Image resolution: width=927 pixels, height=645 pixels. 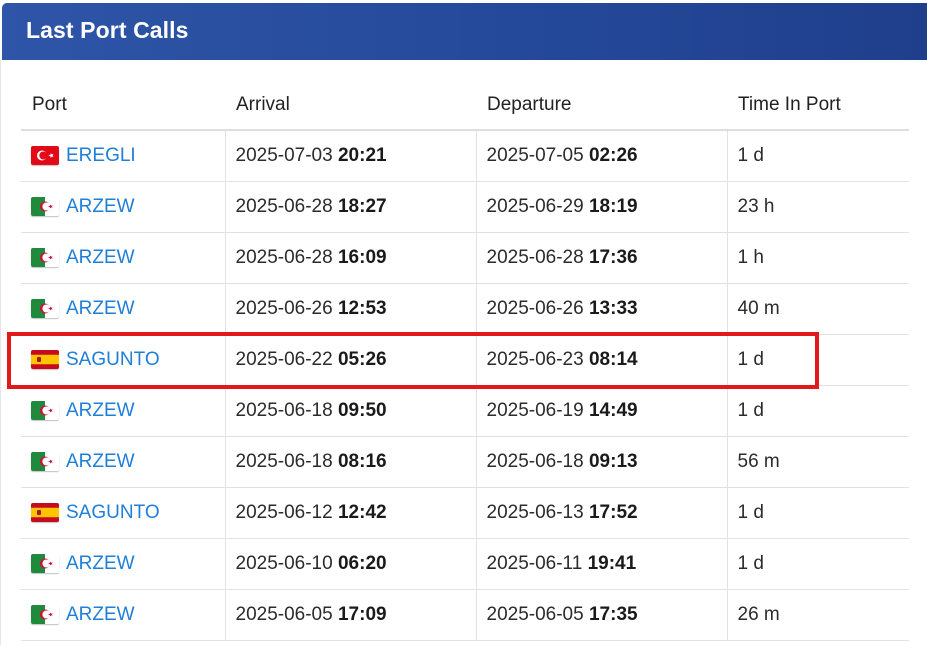 I want to click on panel-left-border, so click(x=0, y=352).